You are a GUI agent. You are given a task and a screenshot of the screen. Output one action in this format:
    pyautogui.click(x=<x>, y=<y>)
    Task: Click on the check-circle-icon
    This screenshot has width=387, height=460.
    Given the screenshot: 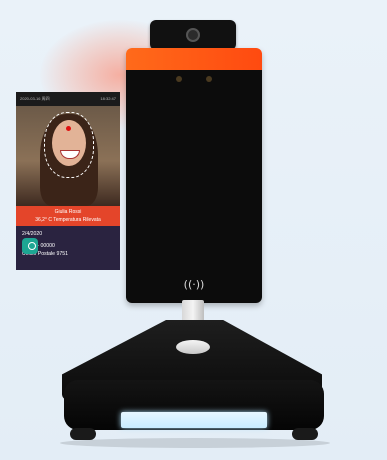 What is the action you would take?
    pyautogui.click(x=30, y=246)
    